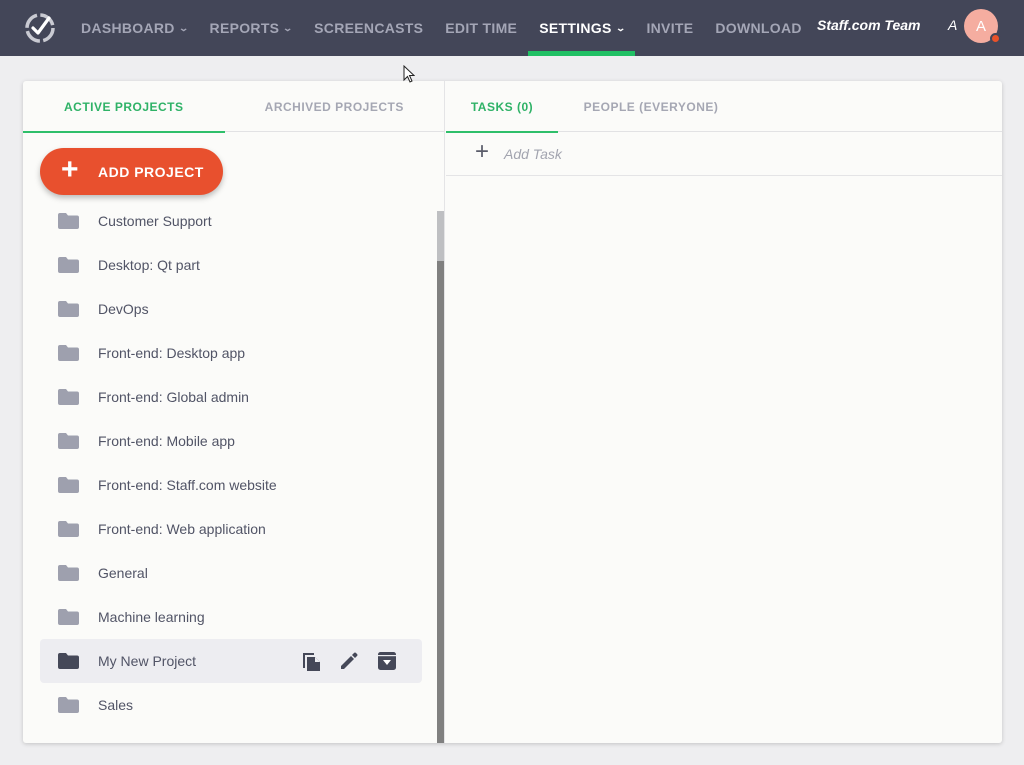  What do you see at coordinates (182, 529) in the screenshot?
I see `project-name: Front-end: Web application` at bounding box center [182, 529].